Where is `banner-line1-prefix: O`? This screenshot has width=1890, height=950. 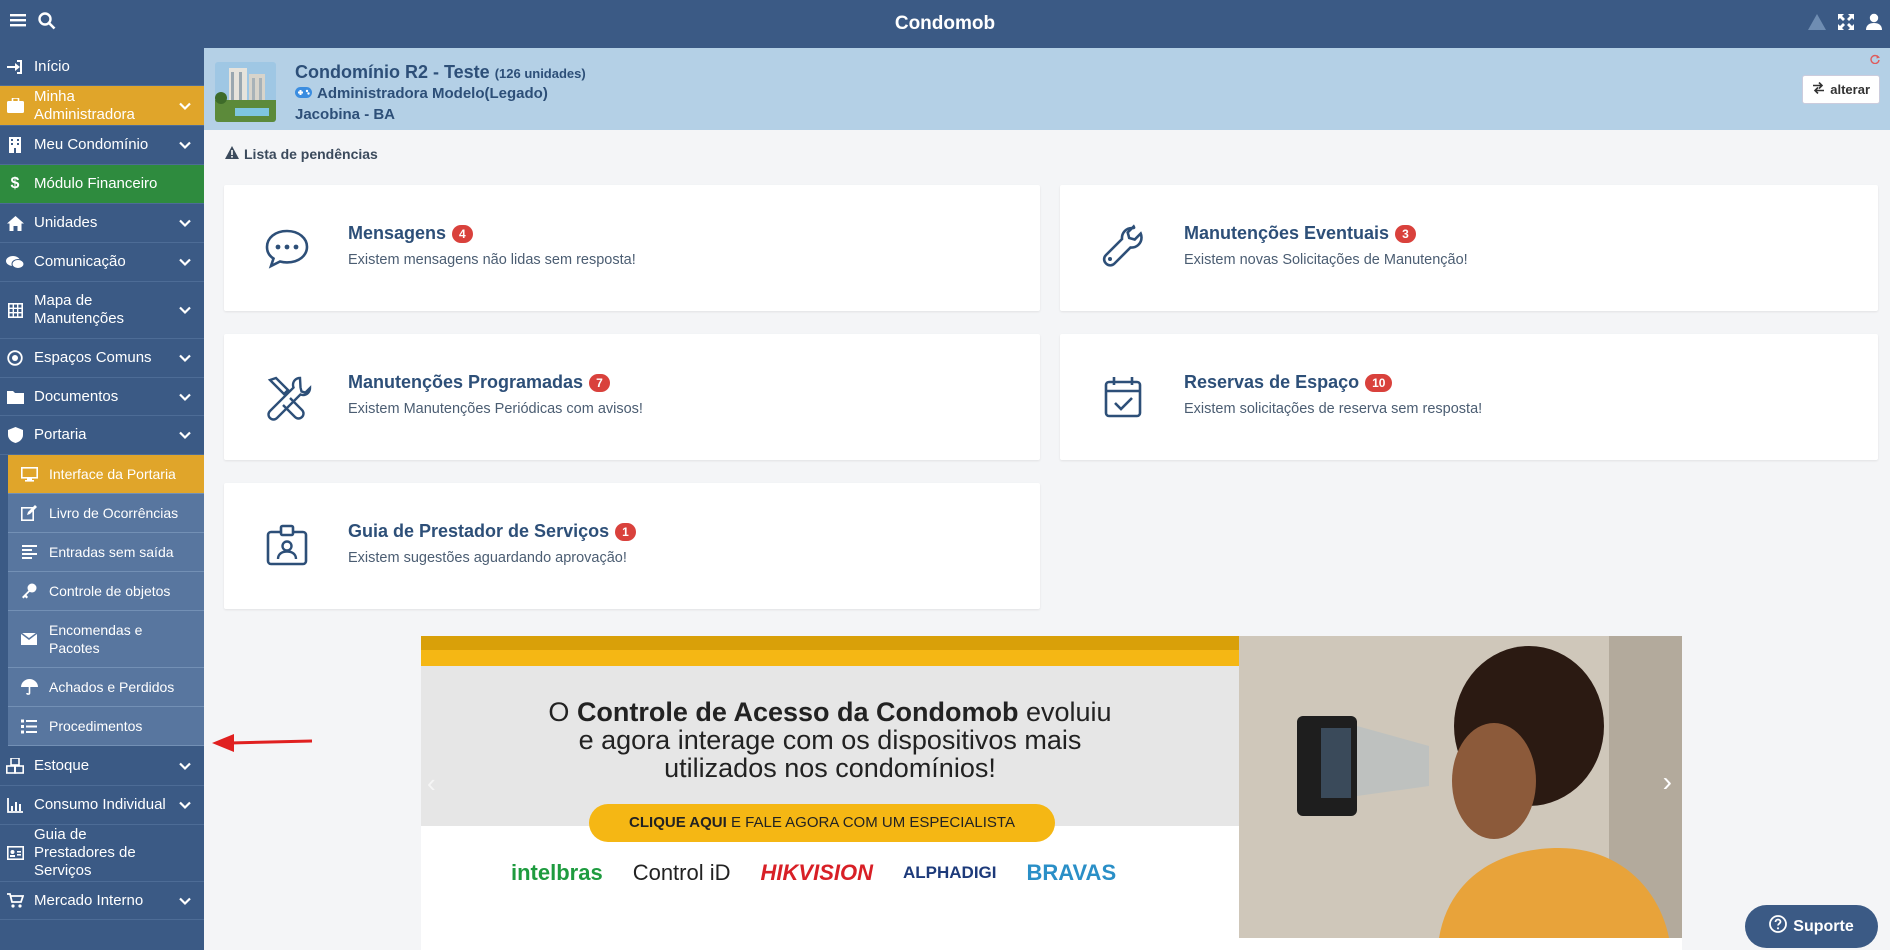
banner-line1-prefix: O is located at coordinates (562, 712).